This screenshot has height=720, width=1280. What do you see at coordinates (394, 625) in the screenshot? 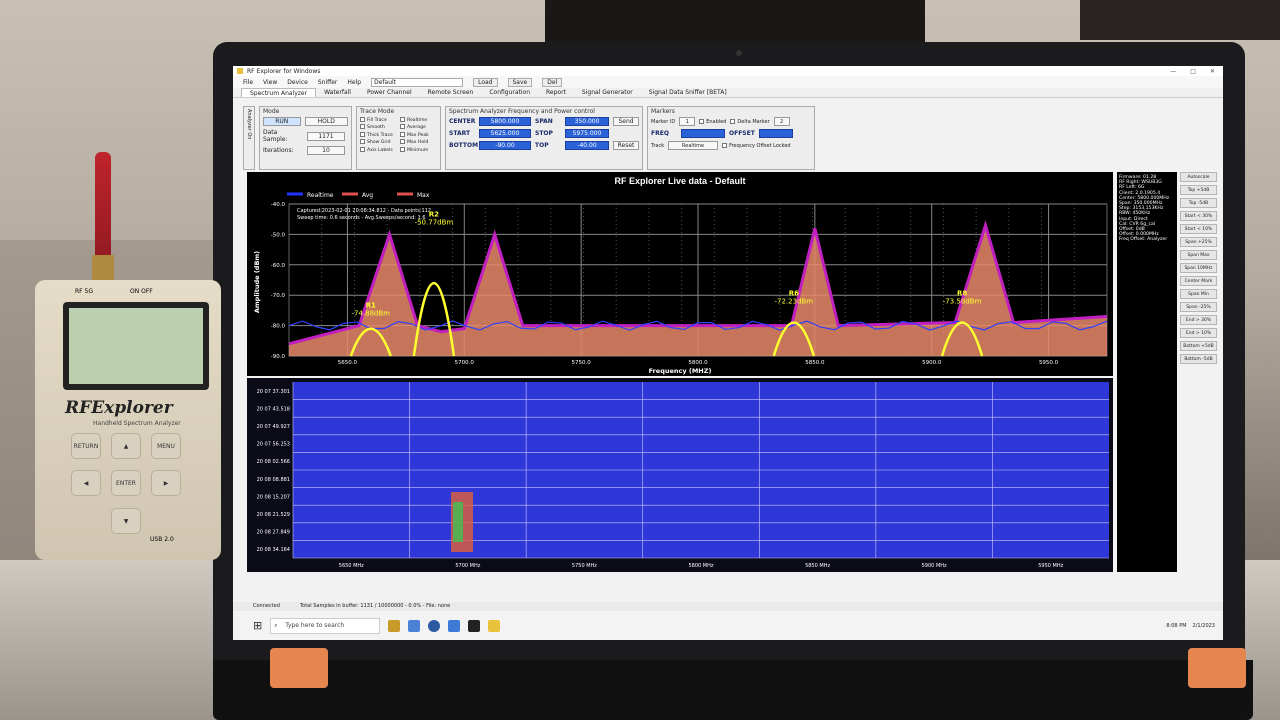
I see `explorer-icon` at bounding box center [394, 625].